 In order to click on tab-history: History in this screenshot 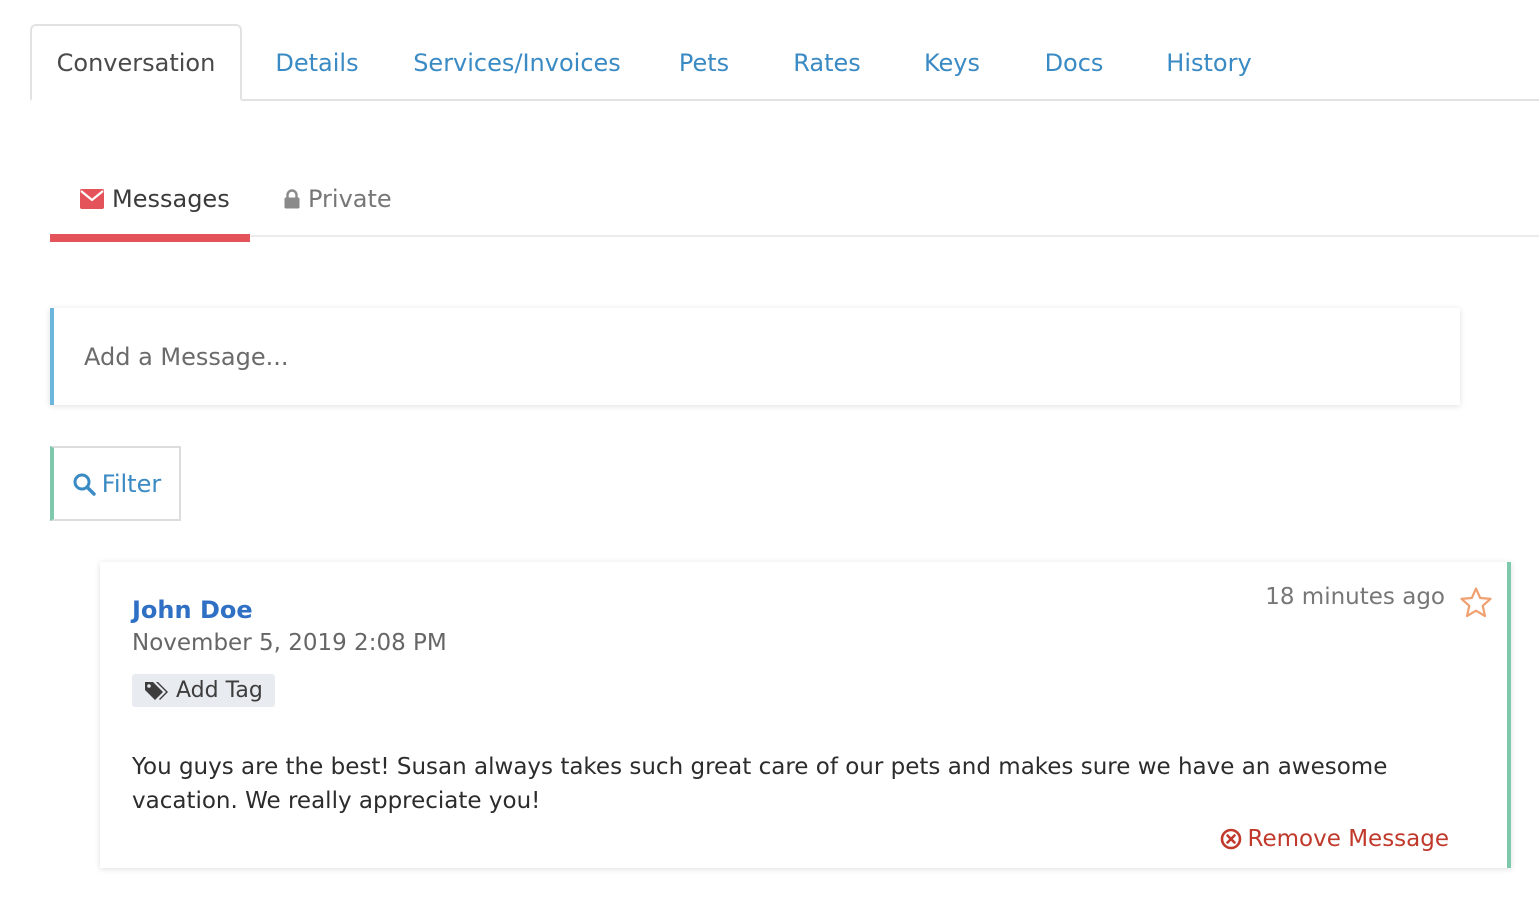, I will do `click(1209, 62)`.